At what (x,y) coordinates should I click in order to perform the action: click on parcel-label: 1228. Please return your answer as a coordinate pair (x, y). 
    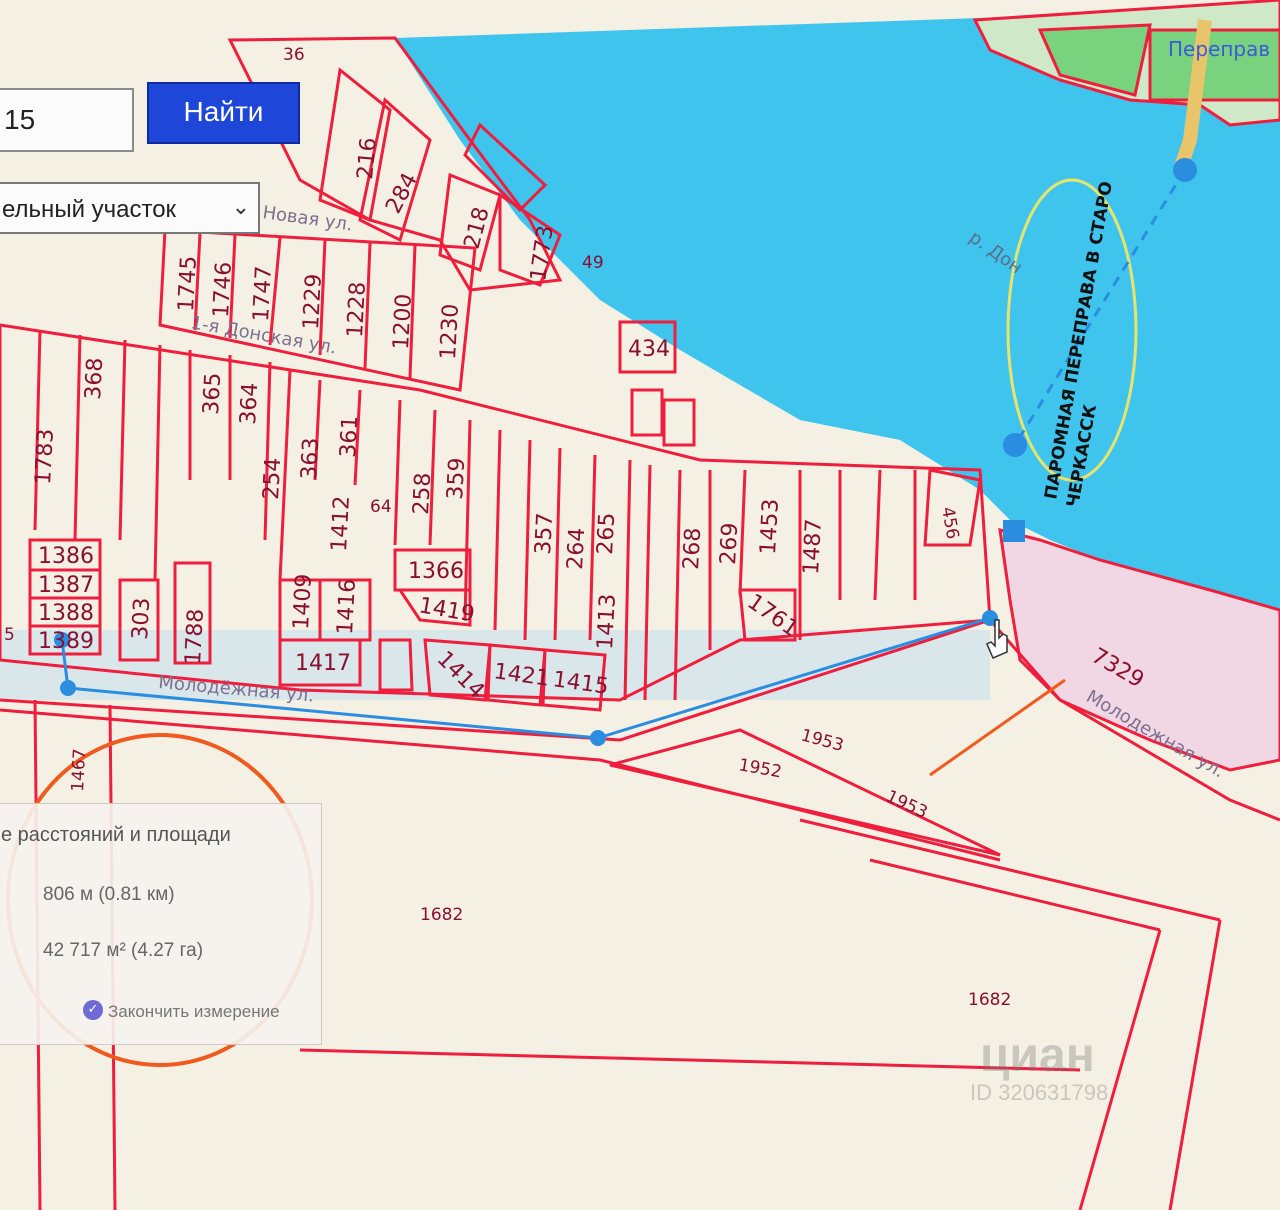
    Looking at the image, I should click on (357, 309).